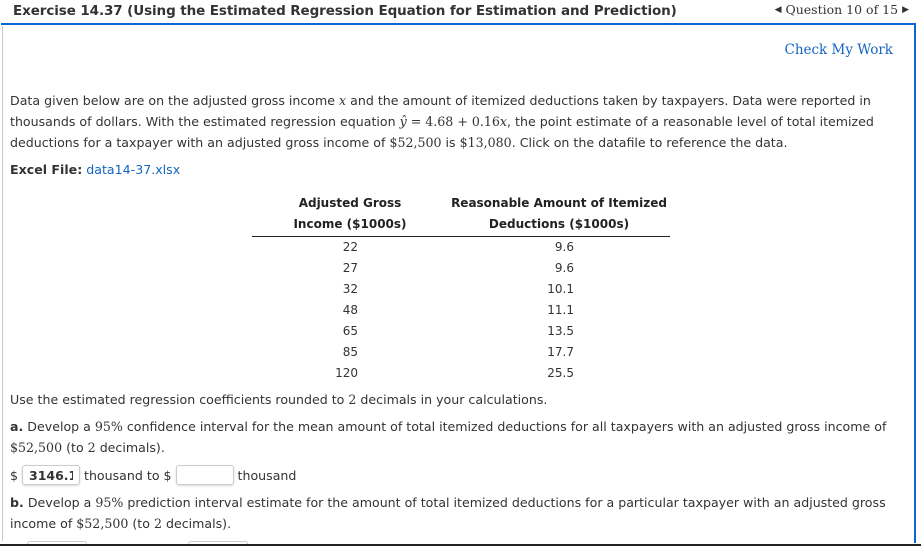 The width and height of the screenshot is (921, 549). What do you see at coordinates (2, 283) in the screenshot?
I see `left-border` at bounding box center [2, 283].